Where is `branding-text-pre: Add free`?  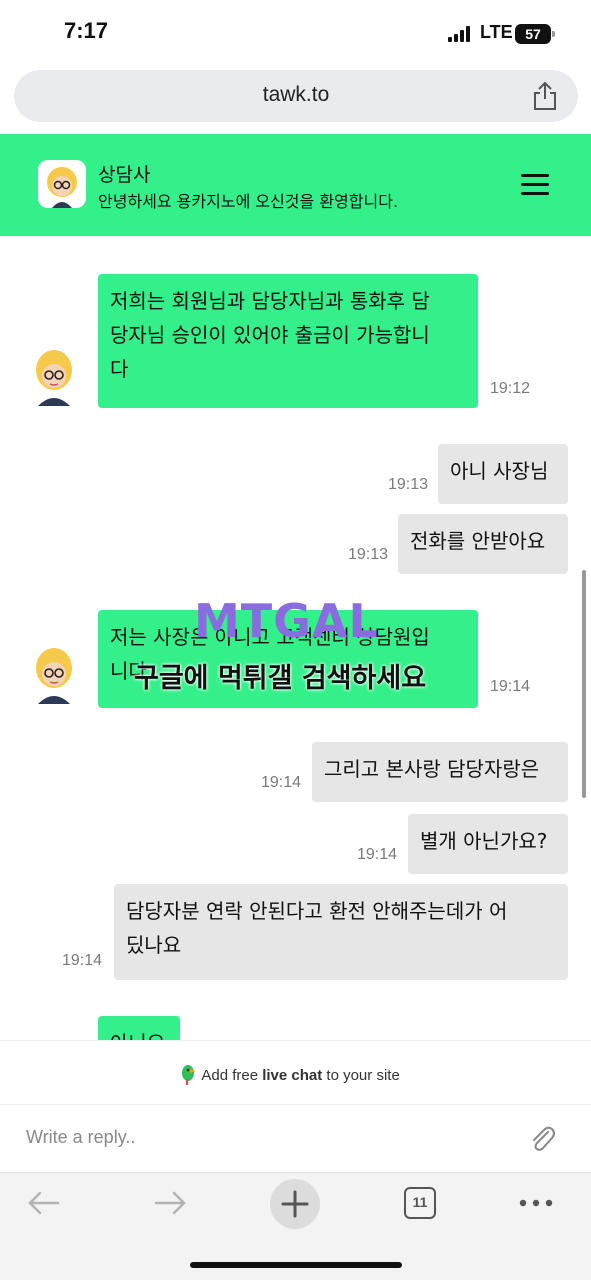 branding-text-pre: Add free is located at coordinates (232, 1075).